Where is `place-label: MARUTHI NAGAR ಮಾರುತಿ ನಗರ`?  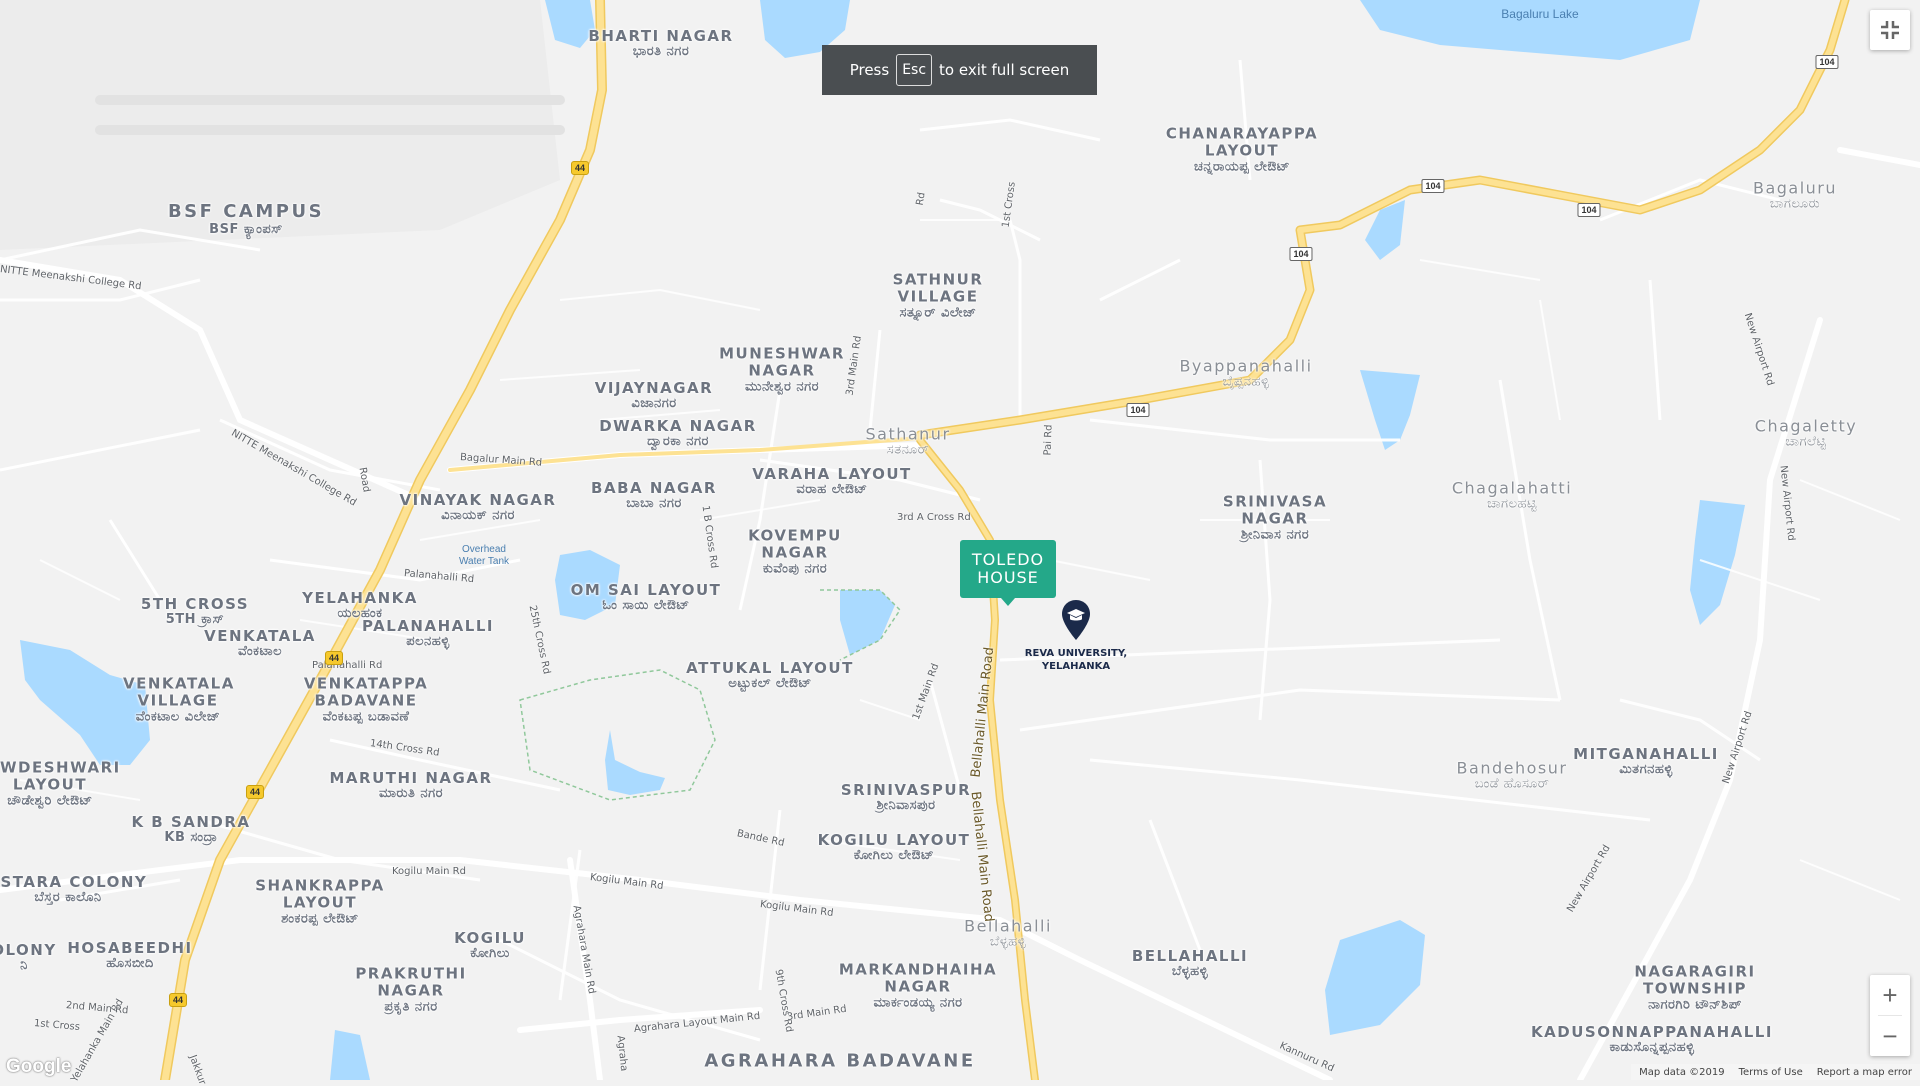
place-label: MARUTHI NAGAR ಮಾರುತಿ ನಗರ is located at coordinates (411, 785).